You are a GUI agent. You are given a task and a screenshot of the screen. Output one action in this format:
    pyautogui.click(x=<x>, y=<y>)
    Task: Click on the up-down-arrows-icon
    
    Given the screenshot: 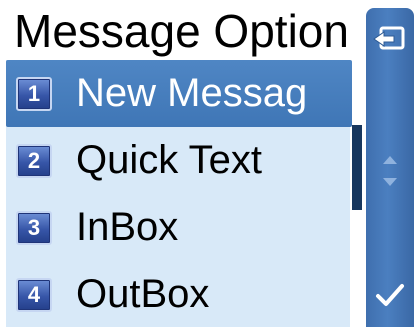 What is the action you would take?
    pyautogui.click(x=390, y=171)
    